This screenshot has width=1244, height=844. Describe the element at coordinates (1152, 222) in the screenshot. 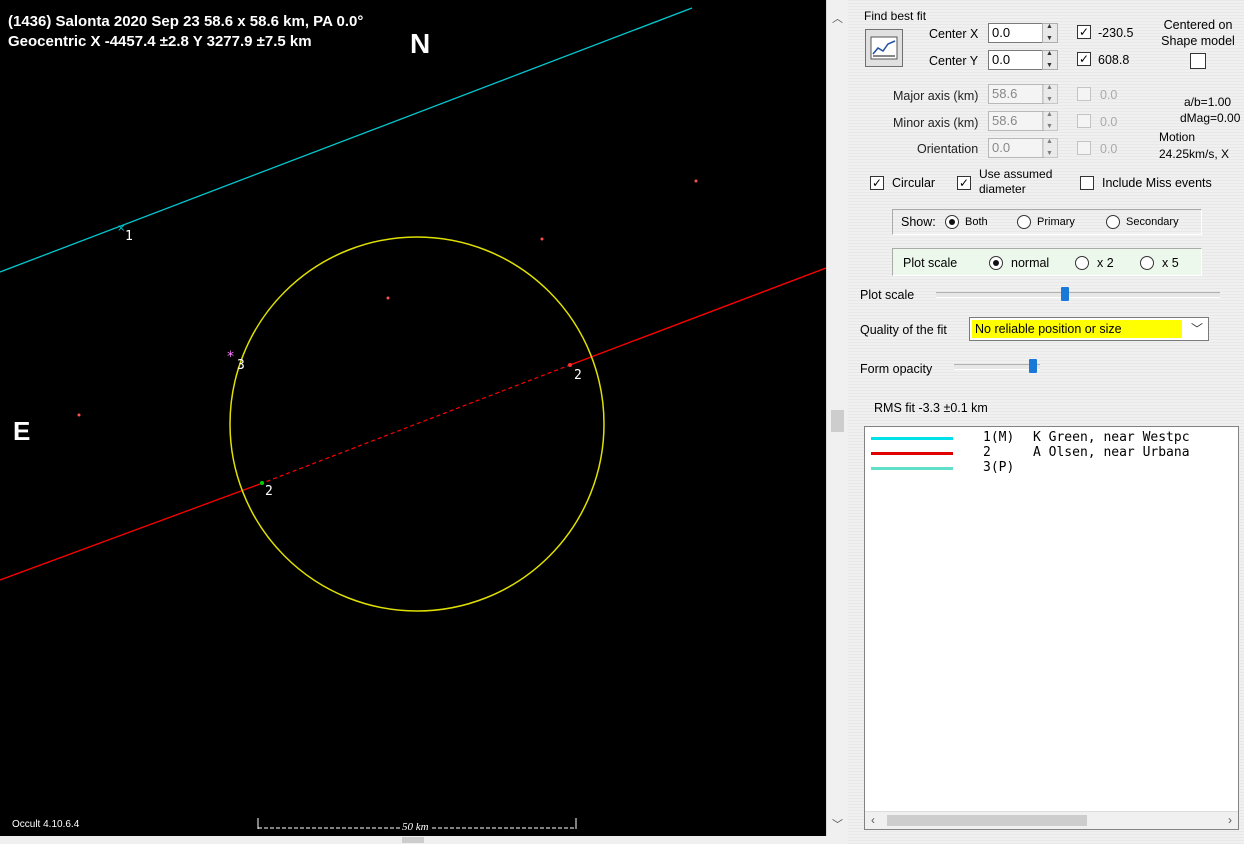

I see `show-secondary-label: Secondary` at that location.